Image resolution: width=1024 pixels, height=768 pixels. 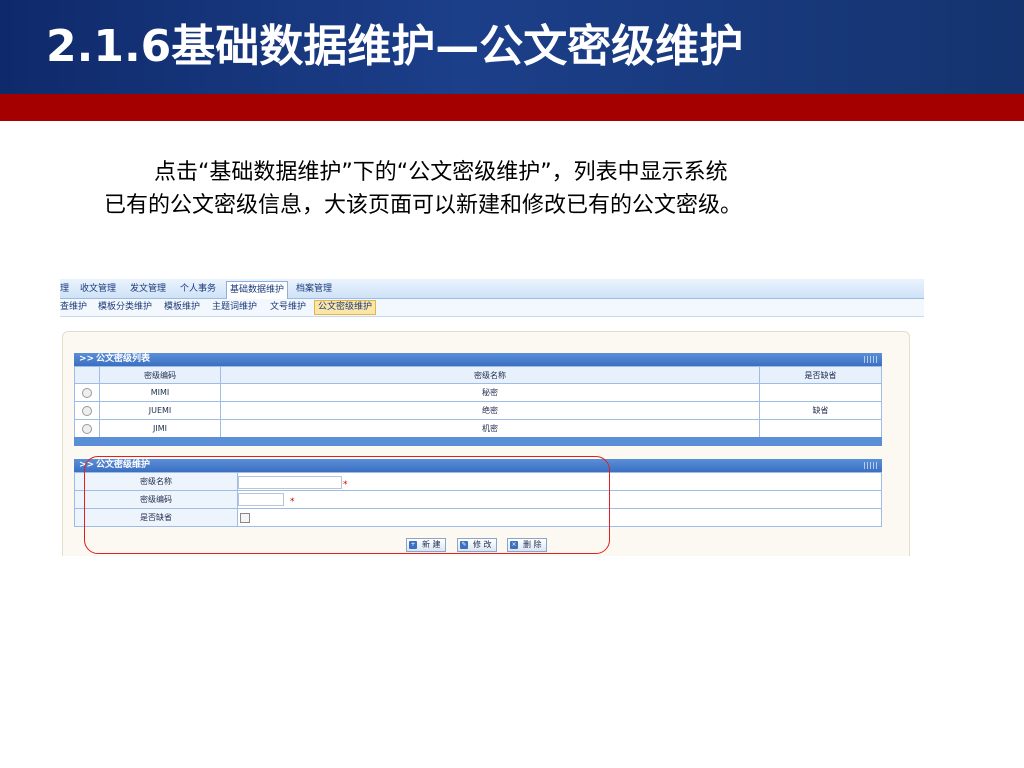 I want to click on table-row: JIMI 机密, so click(x=478, y=428).